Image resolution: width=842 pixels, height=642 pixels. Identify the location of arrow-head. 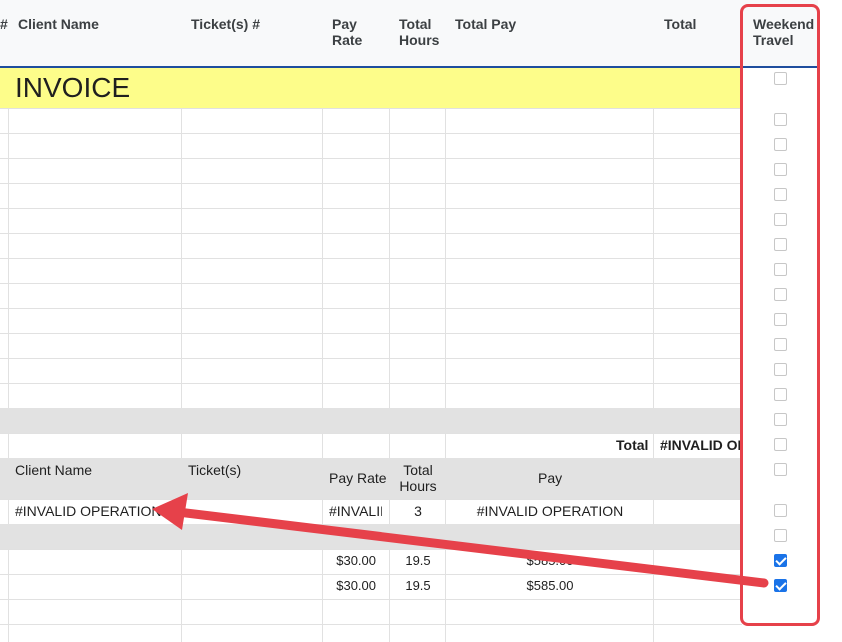
(170, 511).